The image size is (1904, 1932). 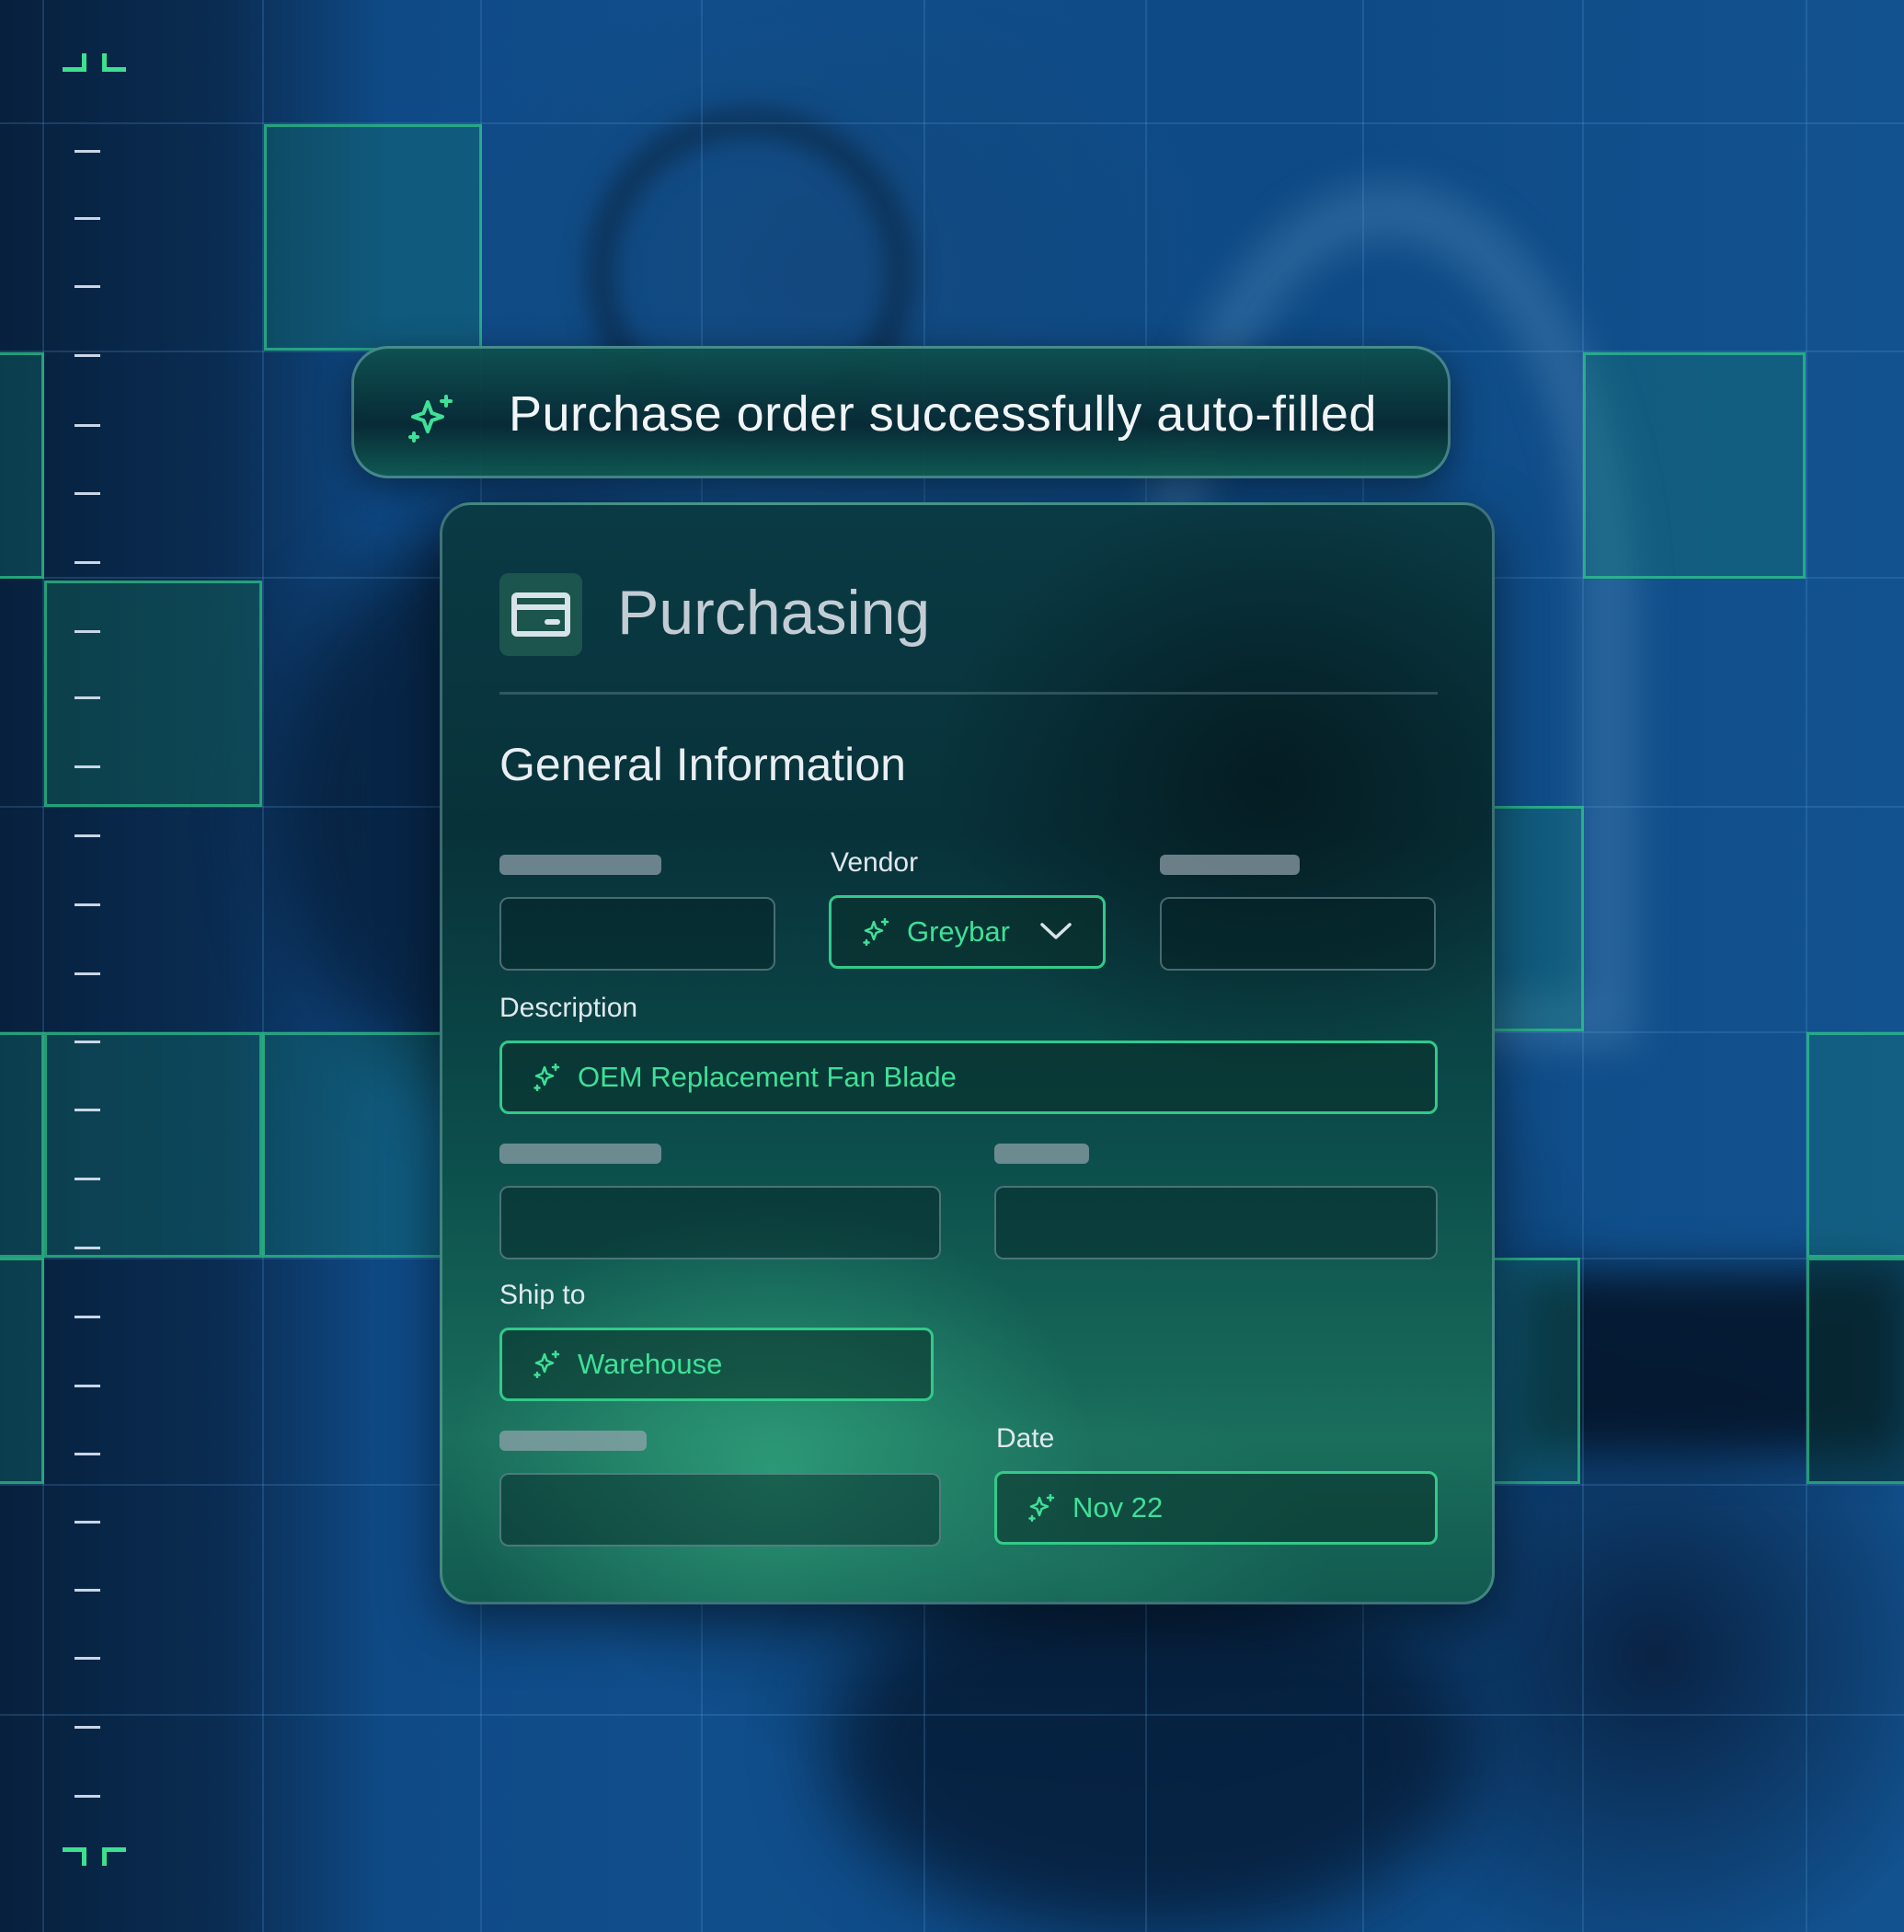 What do you see at coordinates (968, 1077) in the screenshot?
I see `description-field: OEM Replacement Fan Blade` at bounding box center [968, 1077].